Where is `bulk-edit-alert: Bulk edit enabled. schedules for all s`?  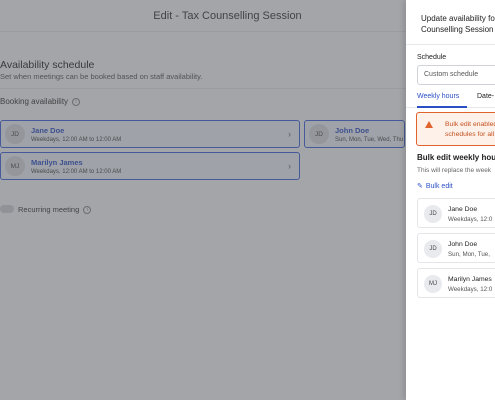
bulk-edit-alert: Bulk edit enabled. schedules for all s is located at coordinates (455, 129).